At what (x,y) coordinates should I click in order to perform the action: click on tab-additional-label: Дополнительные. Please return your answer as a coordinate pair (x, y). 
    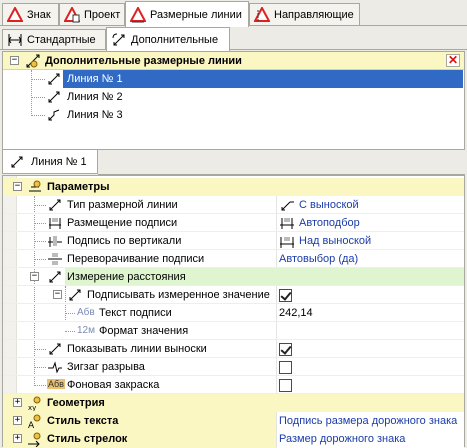
    Looking at the image, I should click on (175, 39).